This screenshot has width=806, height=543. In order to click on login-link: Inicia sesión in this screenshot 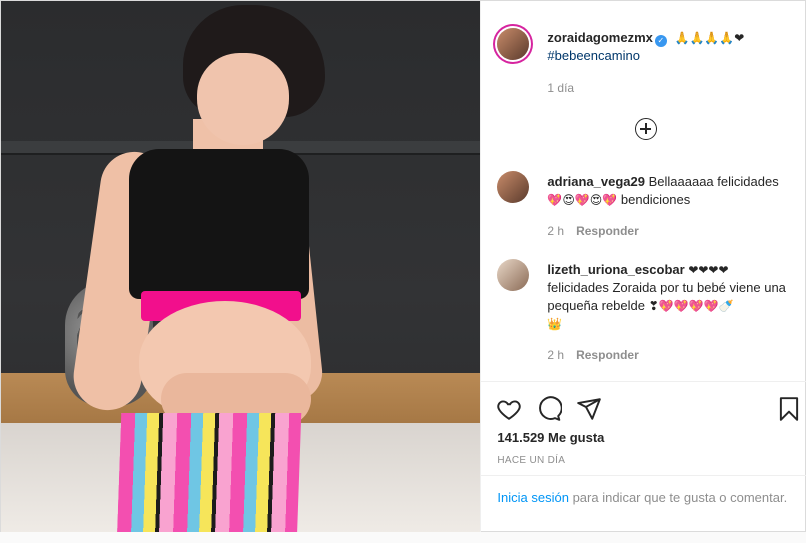, I will do `click(533, 497)`.